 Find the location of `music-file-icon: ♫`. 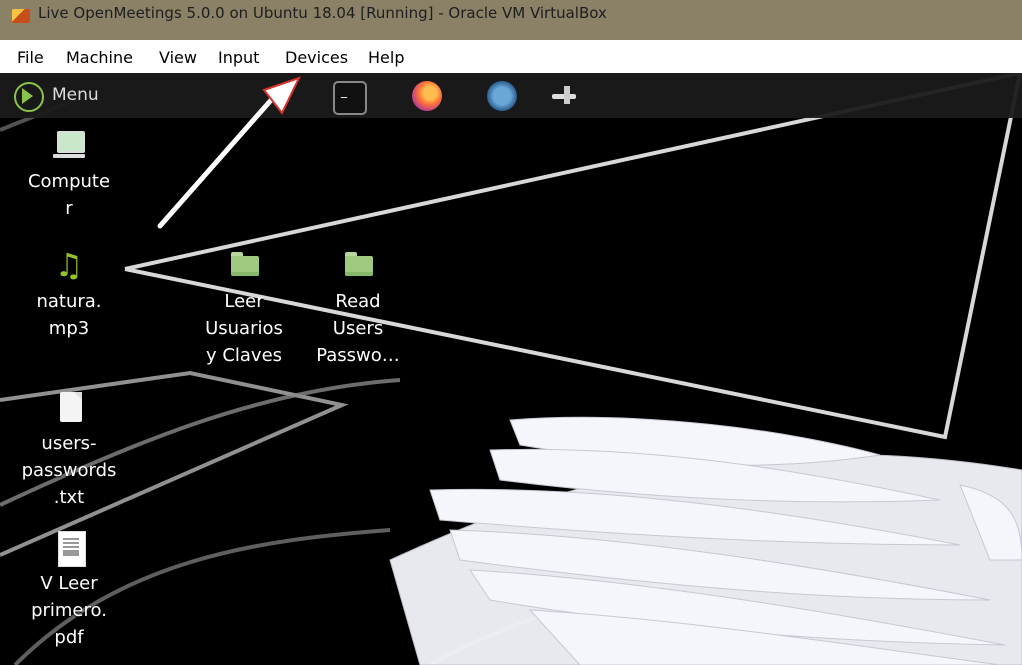

music-file-icon: ♫ is located at coordinates (69, 265).